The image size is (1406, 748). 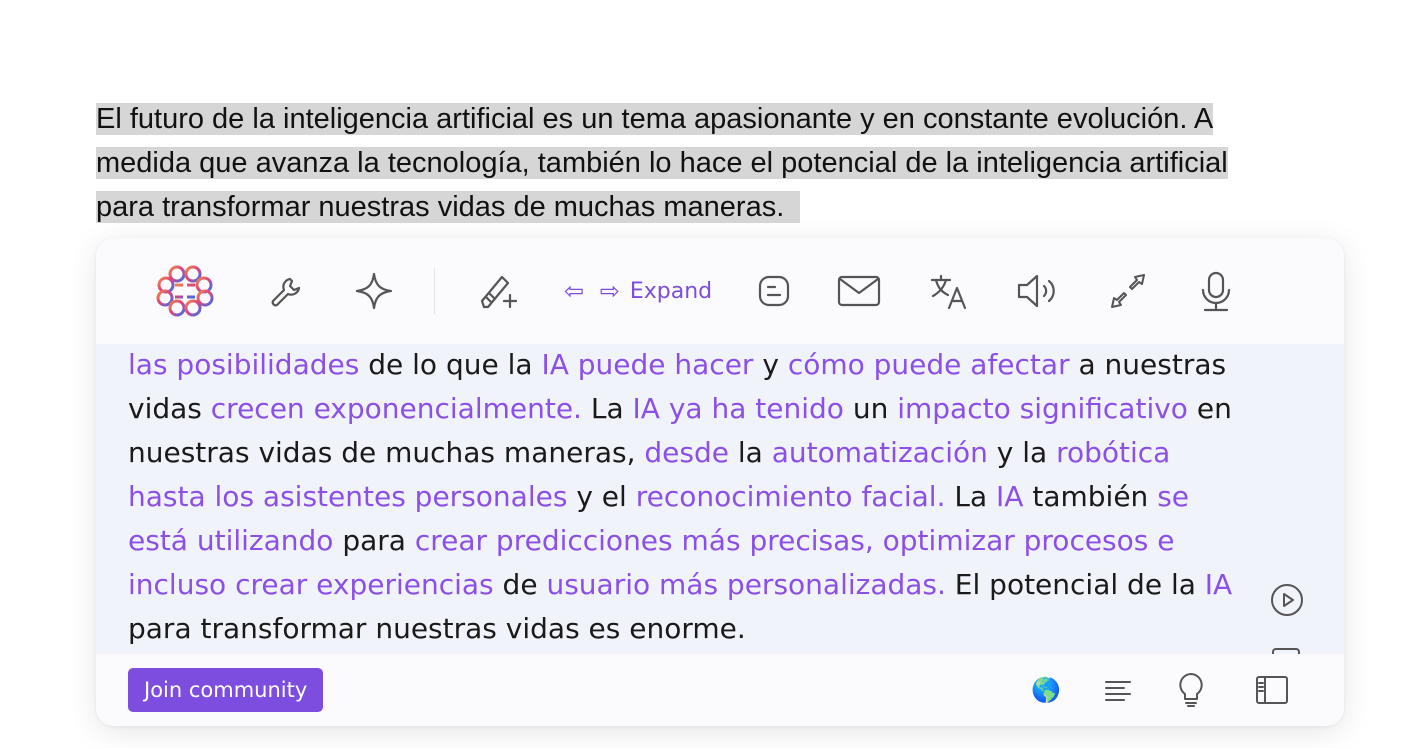 What do you see at coordinates (686, 452) in the screenshot?
I see `highlighted-phrase: desde` at bounding box center [686, 452].